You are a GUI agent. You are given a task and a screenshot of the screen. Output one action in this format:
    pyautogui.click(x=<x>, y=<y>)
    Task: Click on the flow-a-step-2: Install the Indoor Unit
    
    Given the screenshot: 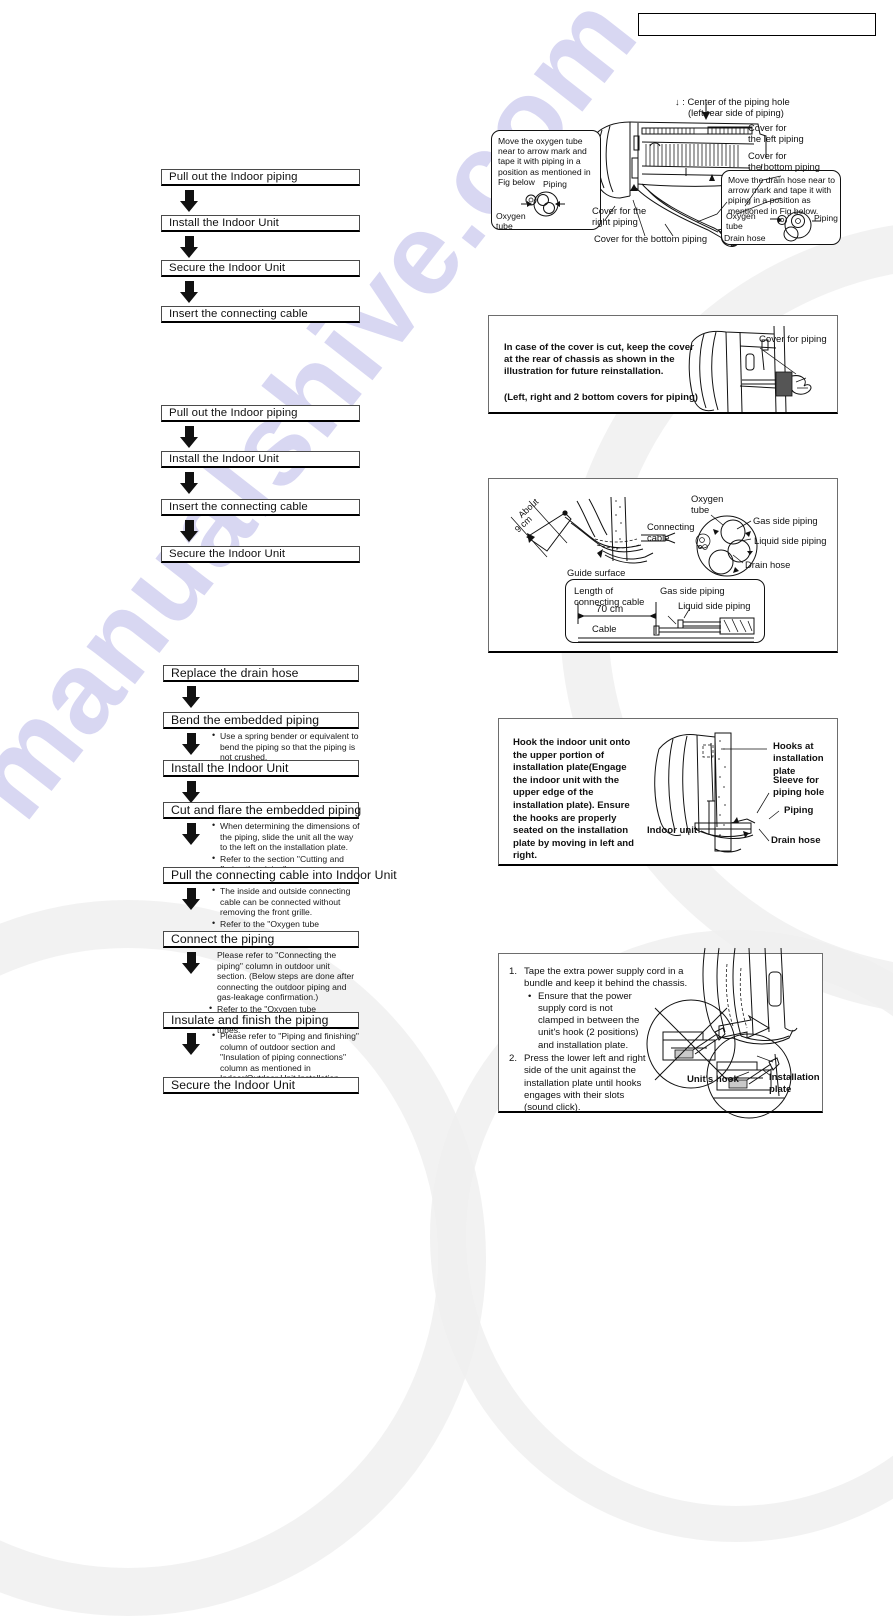 What is the action you would take?
    pyautogui.click(x=260, y=223)
    